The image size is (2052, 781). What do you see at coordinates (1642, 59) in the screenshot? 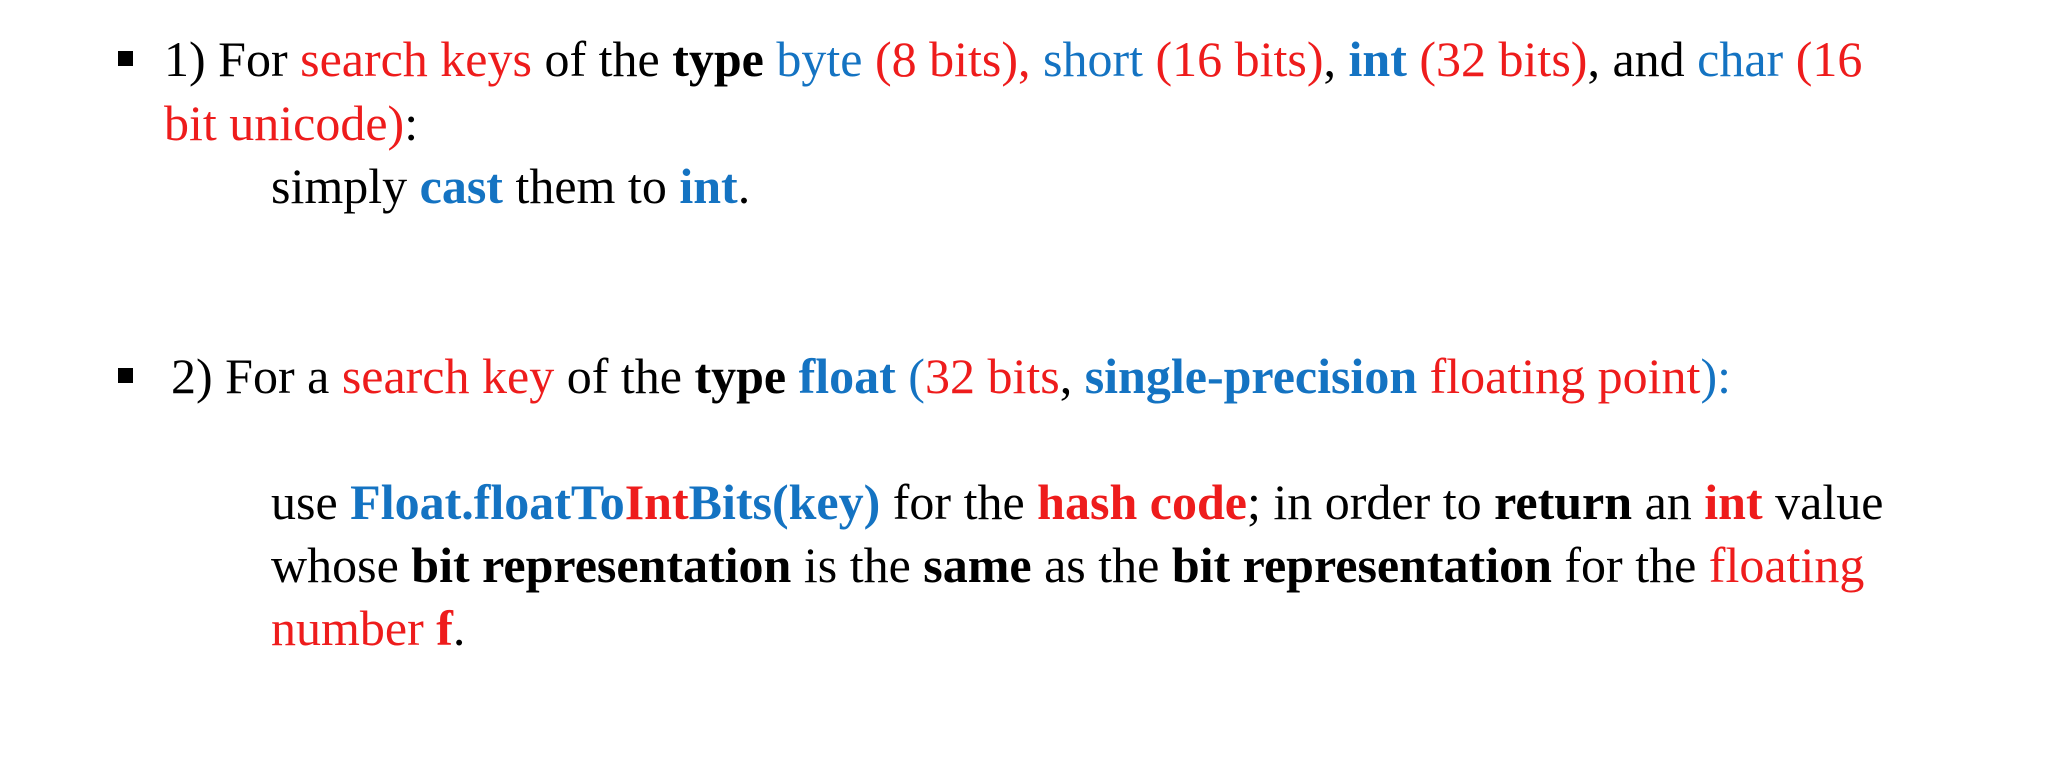
I see `text-run: , and` at bounding box center [1642, 59].